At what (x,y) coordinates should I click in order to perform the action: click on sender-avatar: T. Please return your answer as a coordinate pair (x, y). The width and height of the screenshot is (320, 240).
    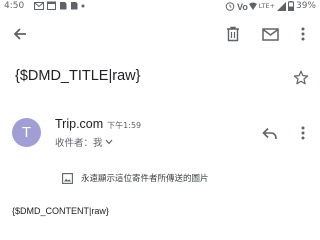
    Looking at the image, I should click on (26, 132).